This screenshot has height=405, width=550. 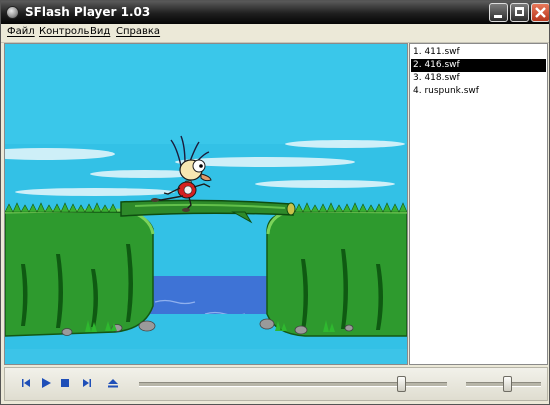 I want to click on close-icon, so click(x=540, y=12).